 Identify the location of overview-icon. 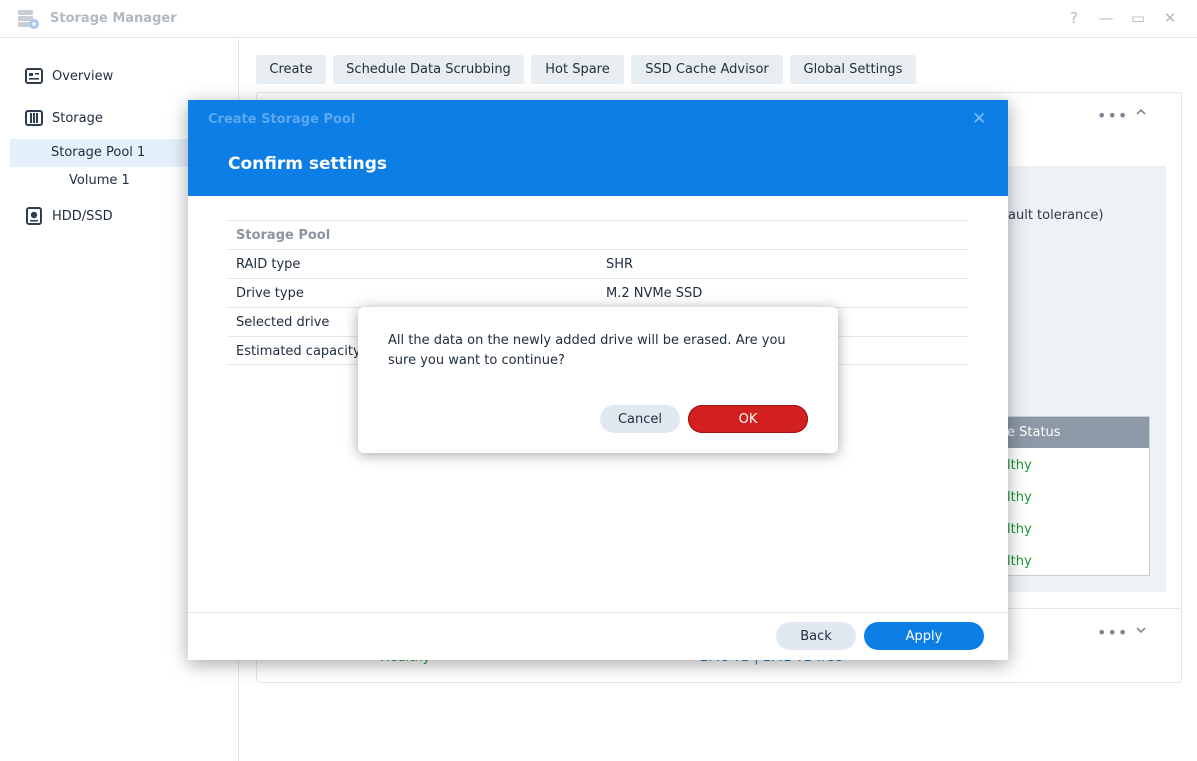
(34, 76).